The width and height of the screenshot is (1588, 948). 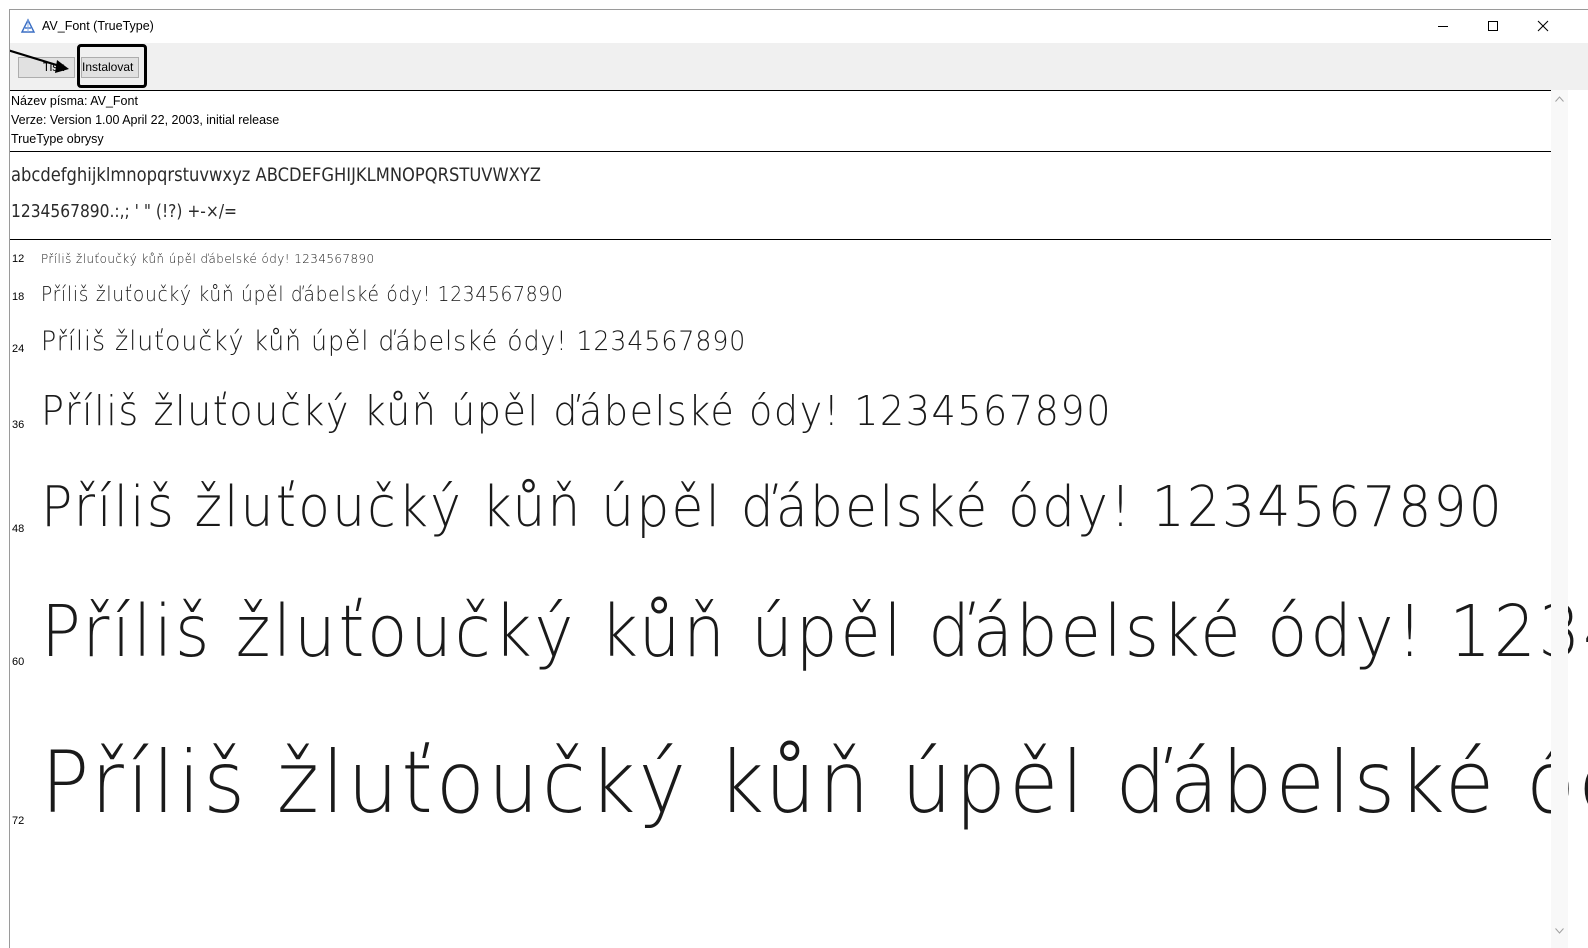 What do you see at coordinates (799, 26) in the screenshot?
I see `title-bar: AV_Font (TrueType)` at bounding box center [799, 26].